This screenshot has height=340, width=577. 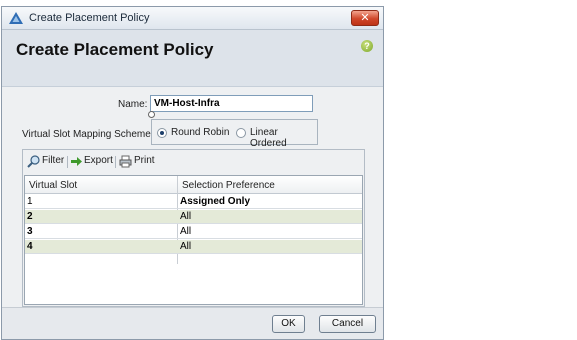 What do you see at coordinates (125, 161) in the screenshot?
I see `print-icon` at bounding box center [125, 161].